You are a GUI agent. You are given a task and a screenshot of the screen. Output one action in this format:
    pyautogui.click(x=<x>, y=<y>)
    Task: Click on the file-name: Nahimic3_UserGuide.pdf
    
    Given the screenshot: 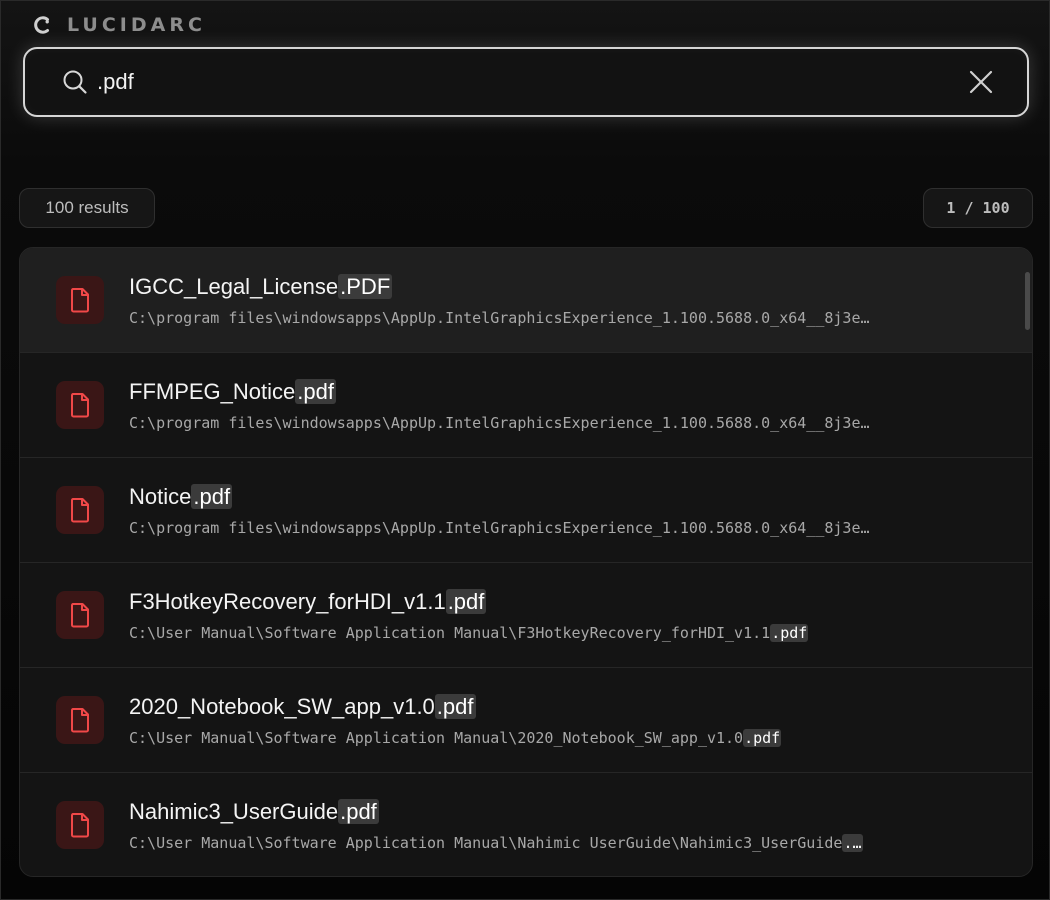 What is the action you would take?
    pyautogui.click(x=254, y=812)
    